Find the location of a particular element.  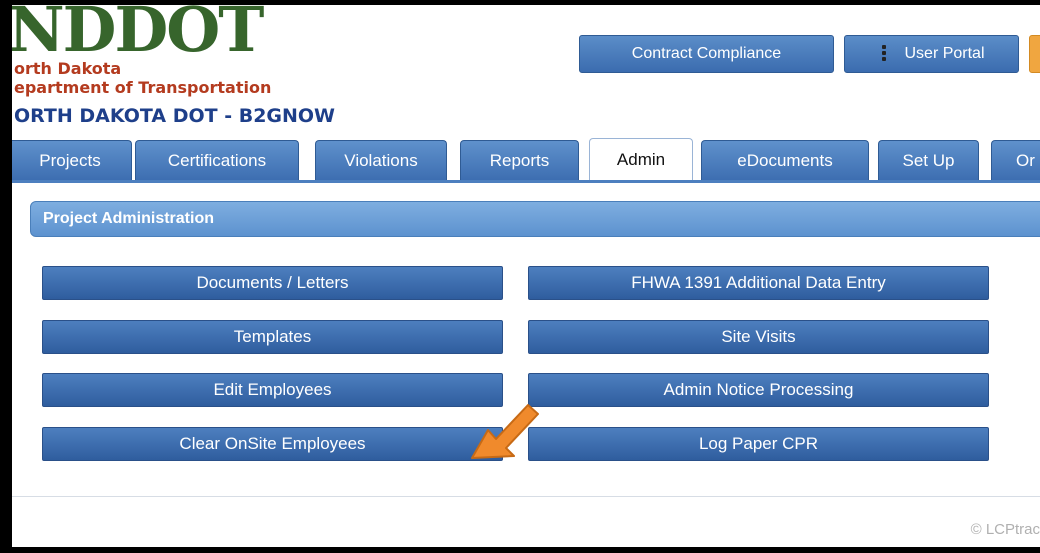

tab-set-up: Set Up is located at coordinates (928, 160).